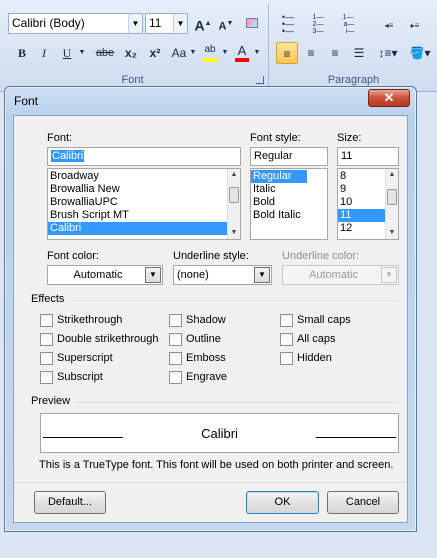 This screenshot has height=558, width=437. Describe the element at coordinates (282, 502) in the screenshot. I see `ok-button: OK` at that location.